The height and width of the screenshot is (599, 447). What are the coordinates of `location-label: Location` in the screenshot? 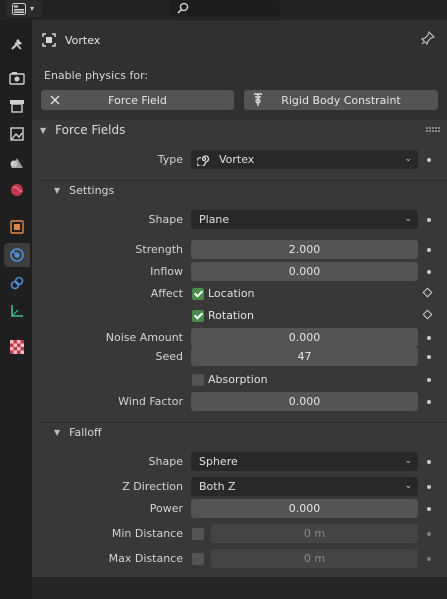 It's located at (231, 293).